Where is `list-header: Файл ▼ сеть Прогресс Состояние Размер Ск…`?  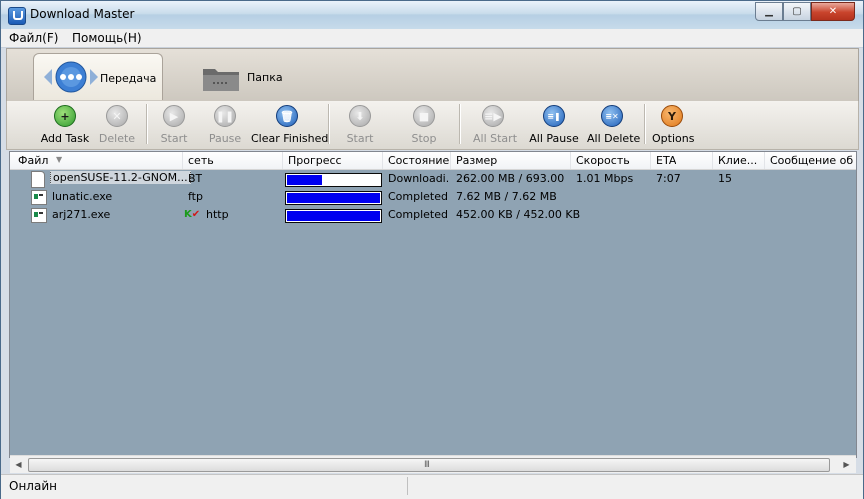 list-header: Файл ▼ сеть Прогресс Состояние Размер Ск… is located at coordinates (433, 161).